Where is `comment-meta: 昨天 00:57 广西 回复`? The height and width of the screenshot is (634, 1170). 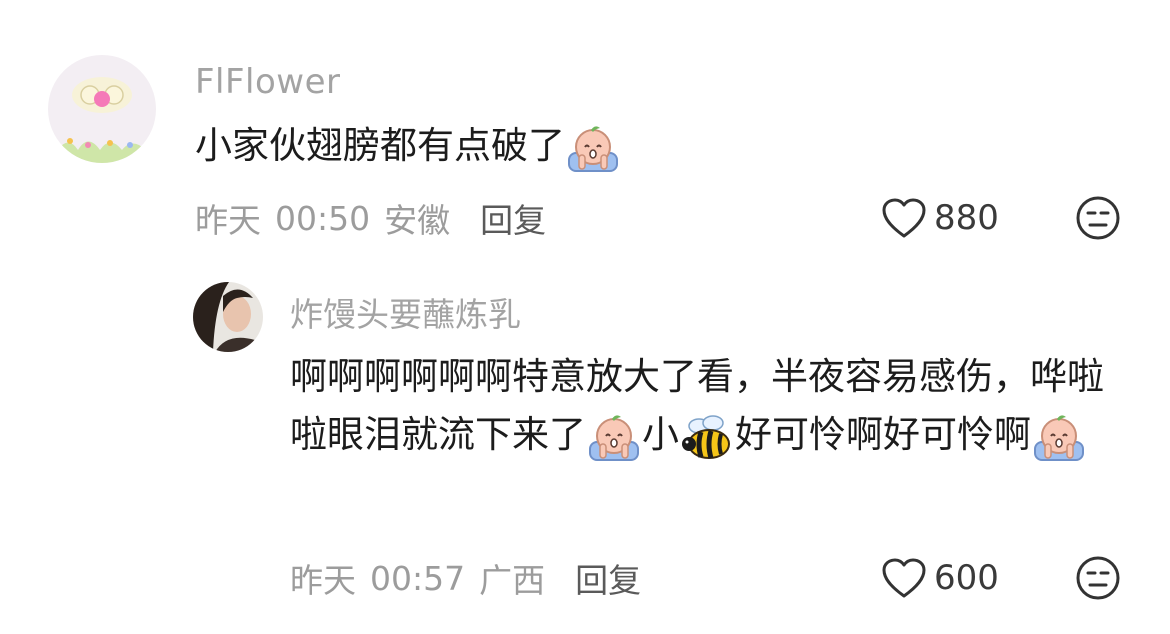 comment-meta: 昨天 00:57 广西 回复 is located at coordinates (465, 578).